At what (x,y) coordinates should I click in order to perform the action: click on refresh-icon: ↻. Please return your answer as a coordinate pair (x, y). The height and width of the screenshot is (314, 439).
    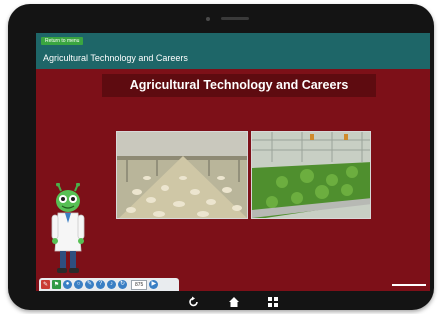
    Looking at the image, I should click on (122, 284).